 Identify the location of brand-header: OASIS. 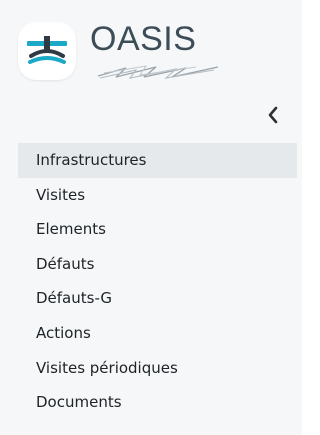
(158, 54).